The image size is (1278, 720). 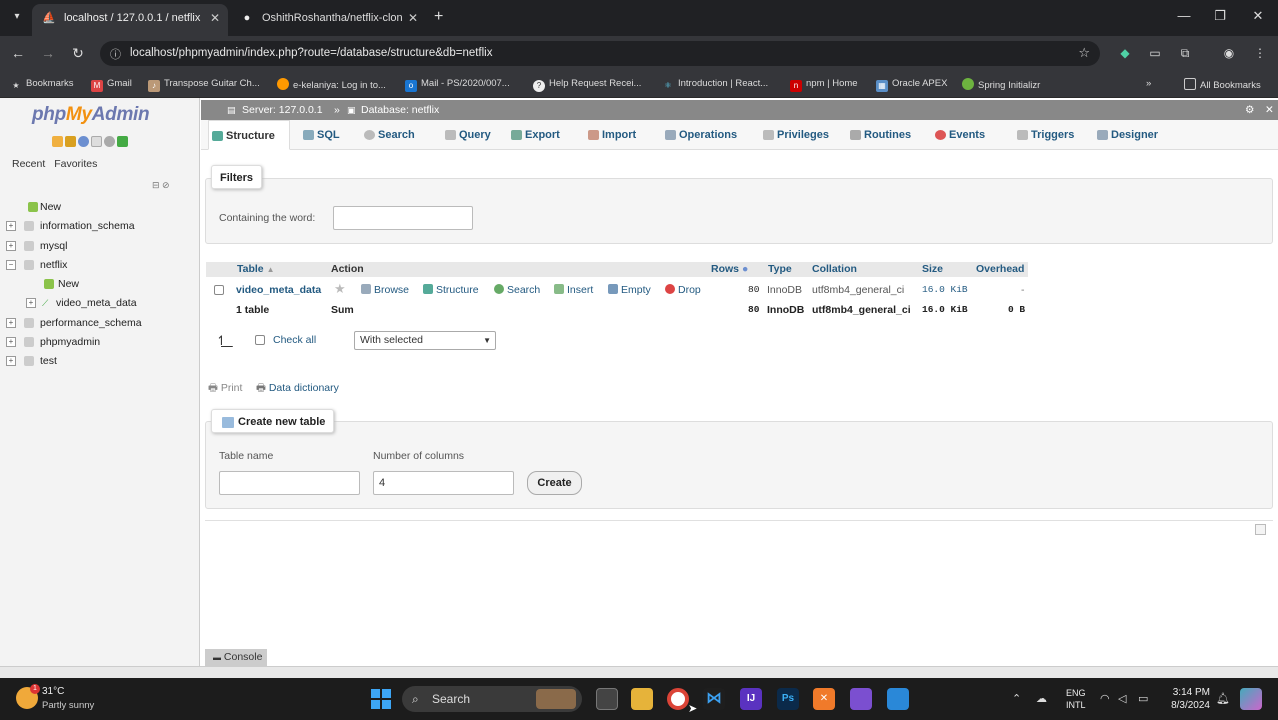 I want to click on check-all-checkbox, so click(x=260, y=340).